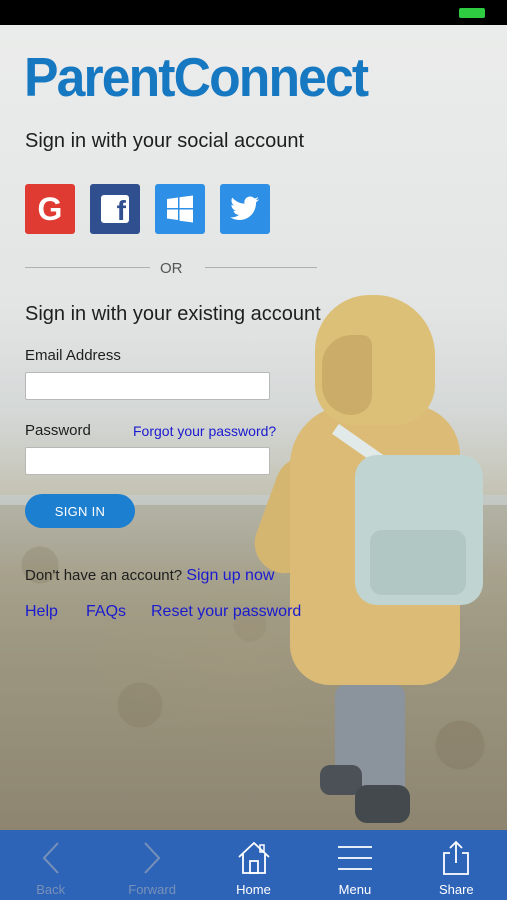  I want to click on no-account-text: Don't have an account?, so click(104, 575).